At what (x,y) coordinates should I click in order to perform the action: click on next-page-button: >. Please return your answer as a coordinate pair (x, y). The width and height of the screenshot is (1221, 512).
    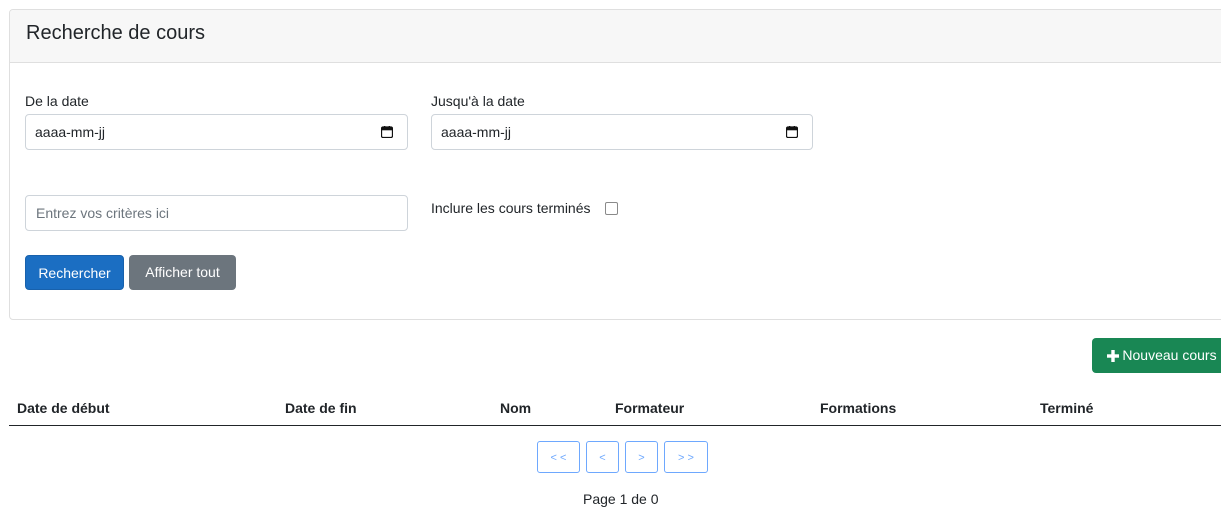
    Looking at the image, I should click on (641, 457).